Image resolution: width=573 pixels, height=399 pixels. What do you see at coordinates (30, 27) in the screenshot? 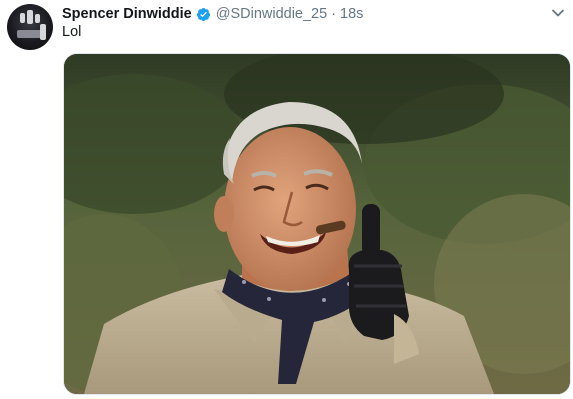
I see `avatar` at bounding box center [30, 27].